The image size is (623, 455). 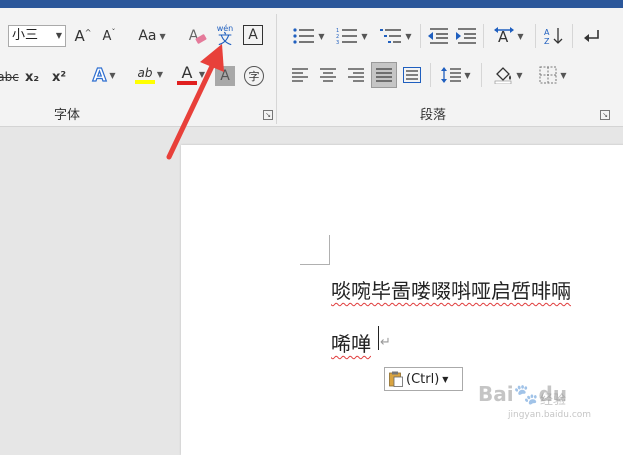 I want to click on multilevel-list-button: ▼, so click(x=396, y=36).